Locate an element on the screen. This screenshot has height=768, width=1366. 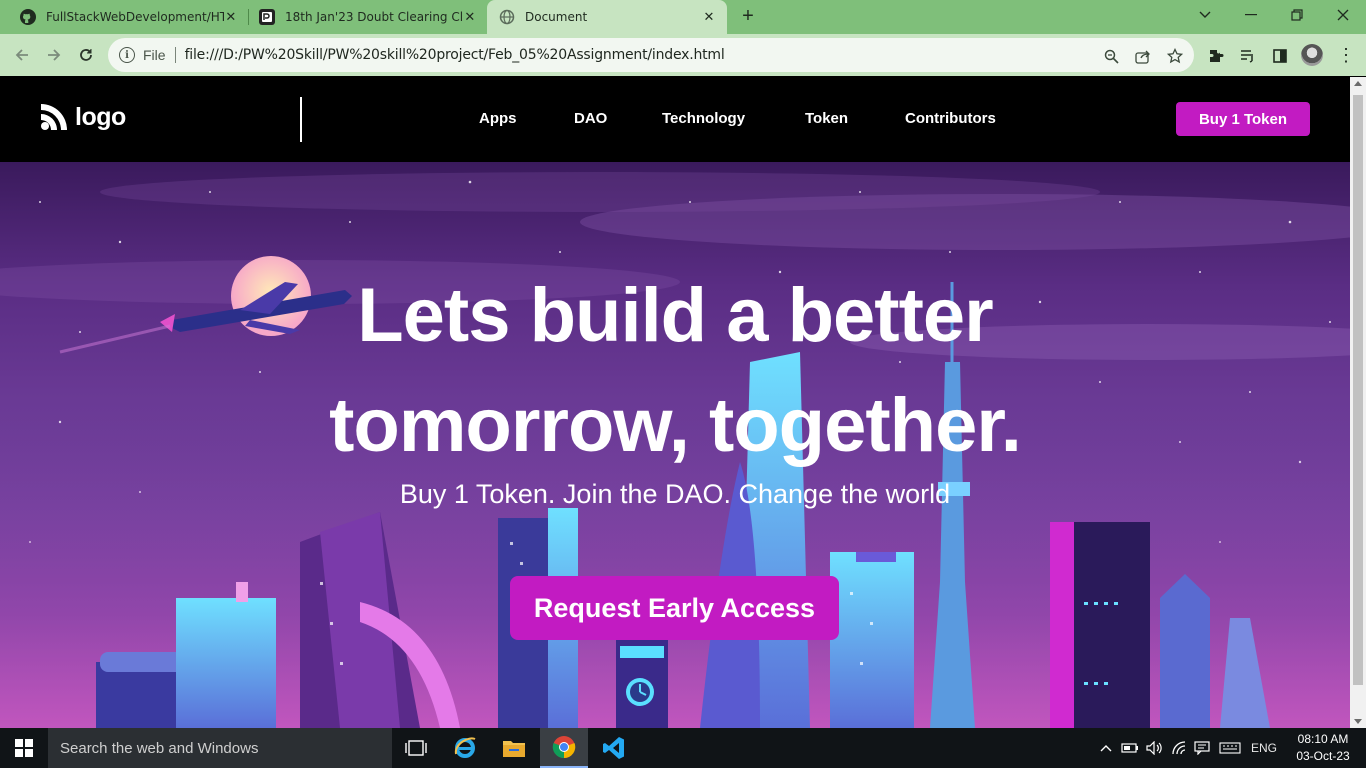
internet-explorer-icon is located at coordinates (465, 748).